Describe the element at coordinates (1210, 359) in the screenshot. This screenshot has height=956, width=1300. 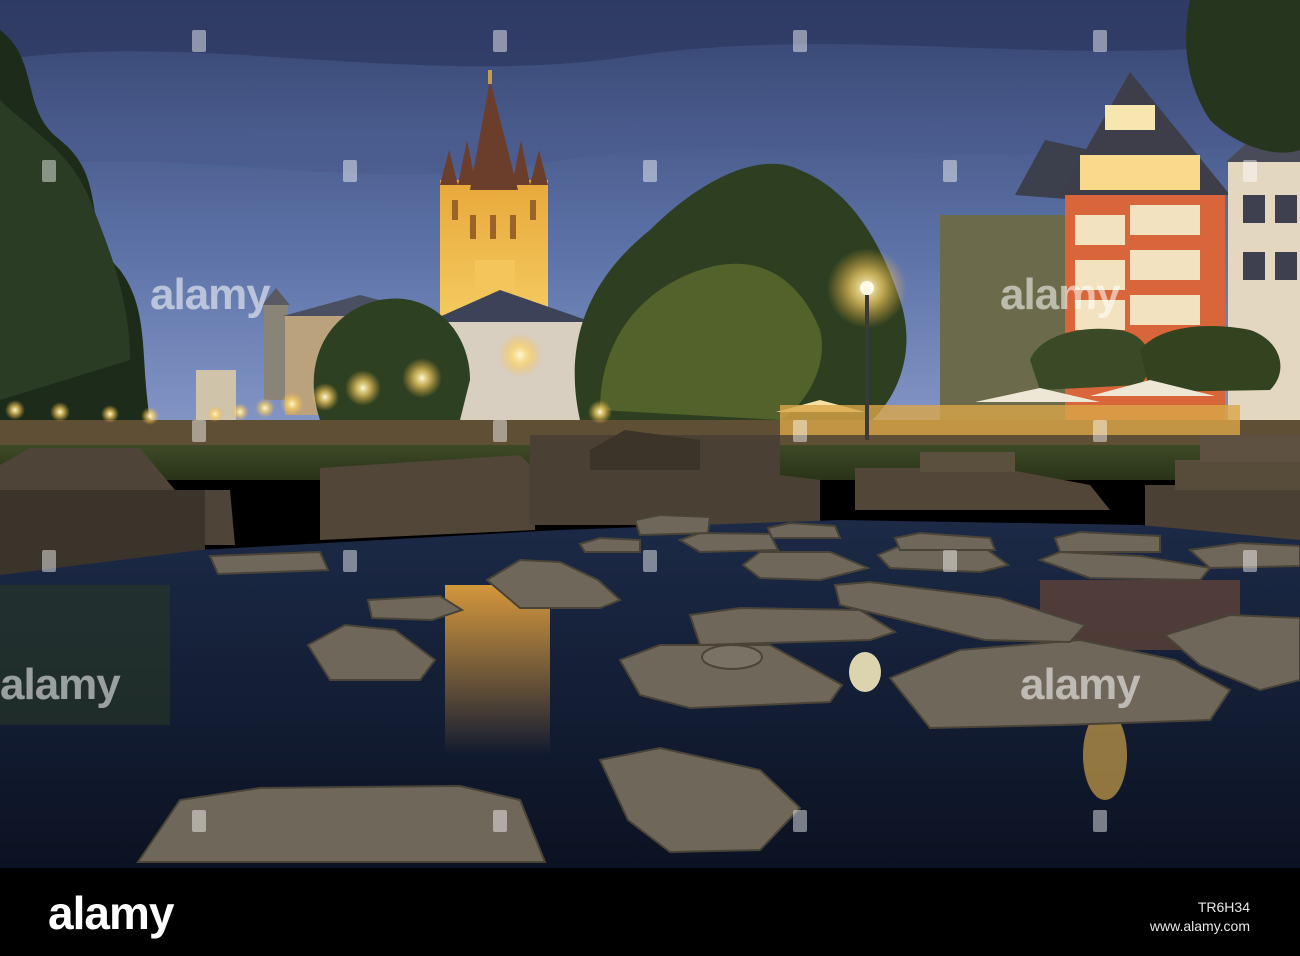
I see `tree-right-small` at that location.